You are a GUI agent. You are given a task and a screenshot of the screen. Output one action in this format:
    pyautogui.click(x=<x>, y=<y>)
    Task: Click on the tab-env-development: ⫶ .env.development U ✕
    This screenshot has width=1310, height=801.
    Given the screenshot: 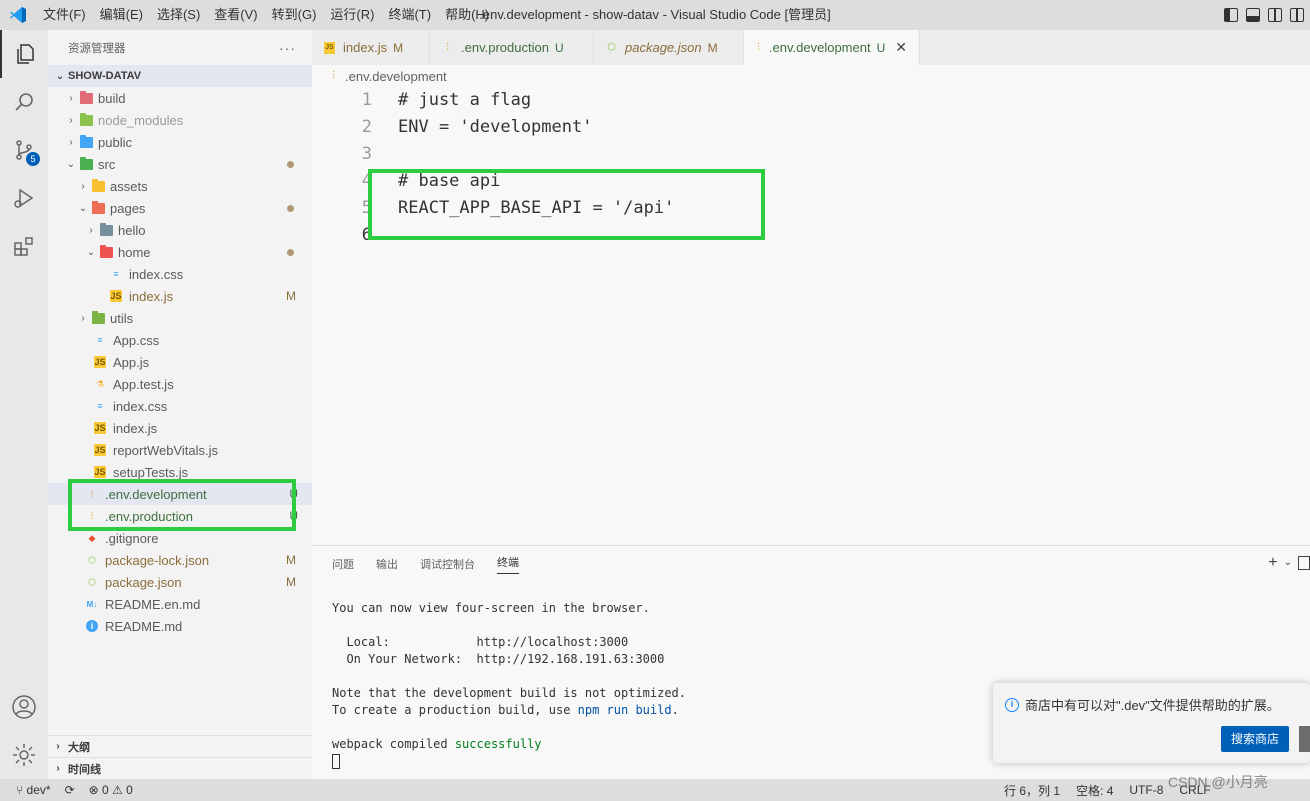 What is the action you would take?
    pyautogui.click(x=832, y=47)
    